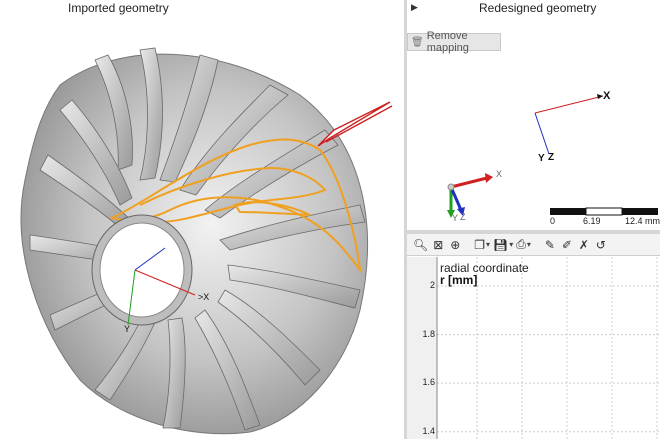  Describe the element at coordinates (553, 221) in the screenshot. I see `scale-tick-0: 0` at that location.